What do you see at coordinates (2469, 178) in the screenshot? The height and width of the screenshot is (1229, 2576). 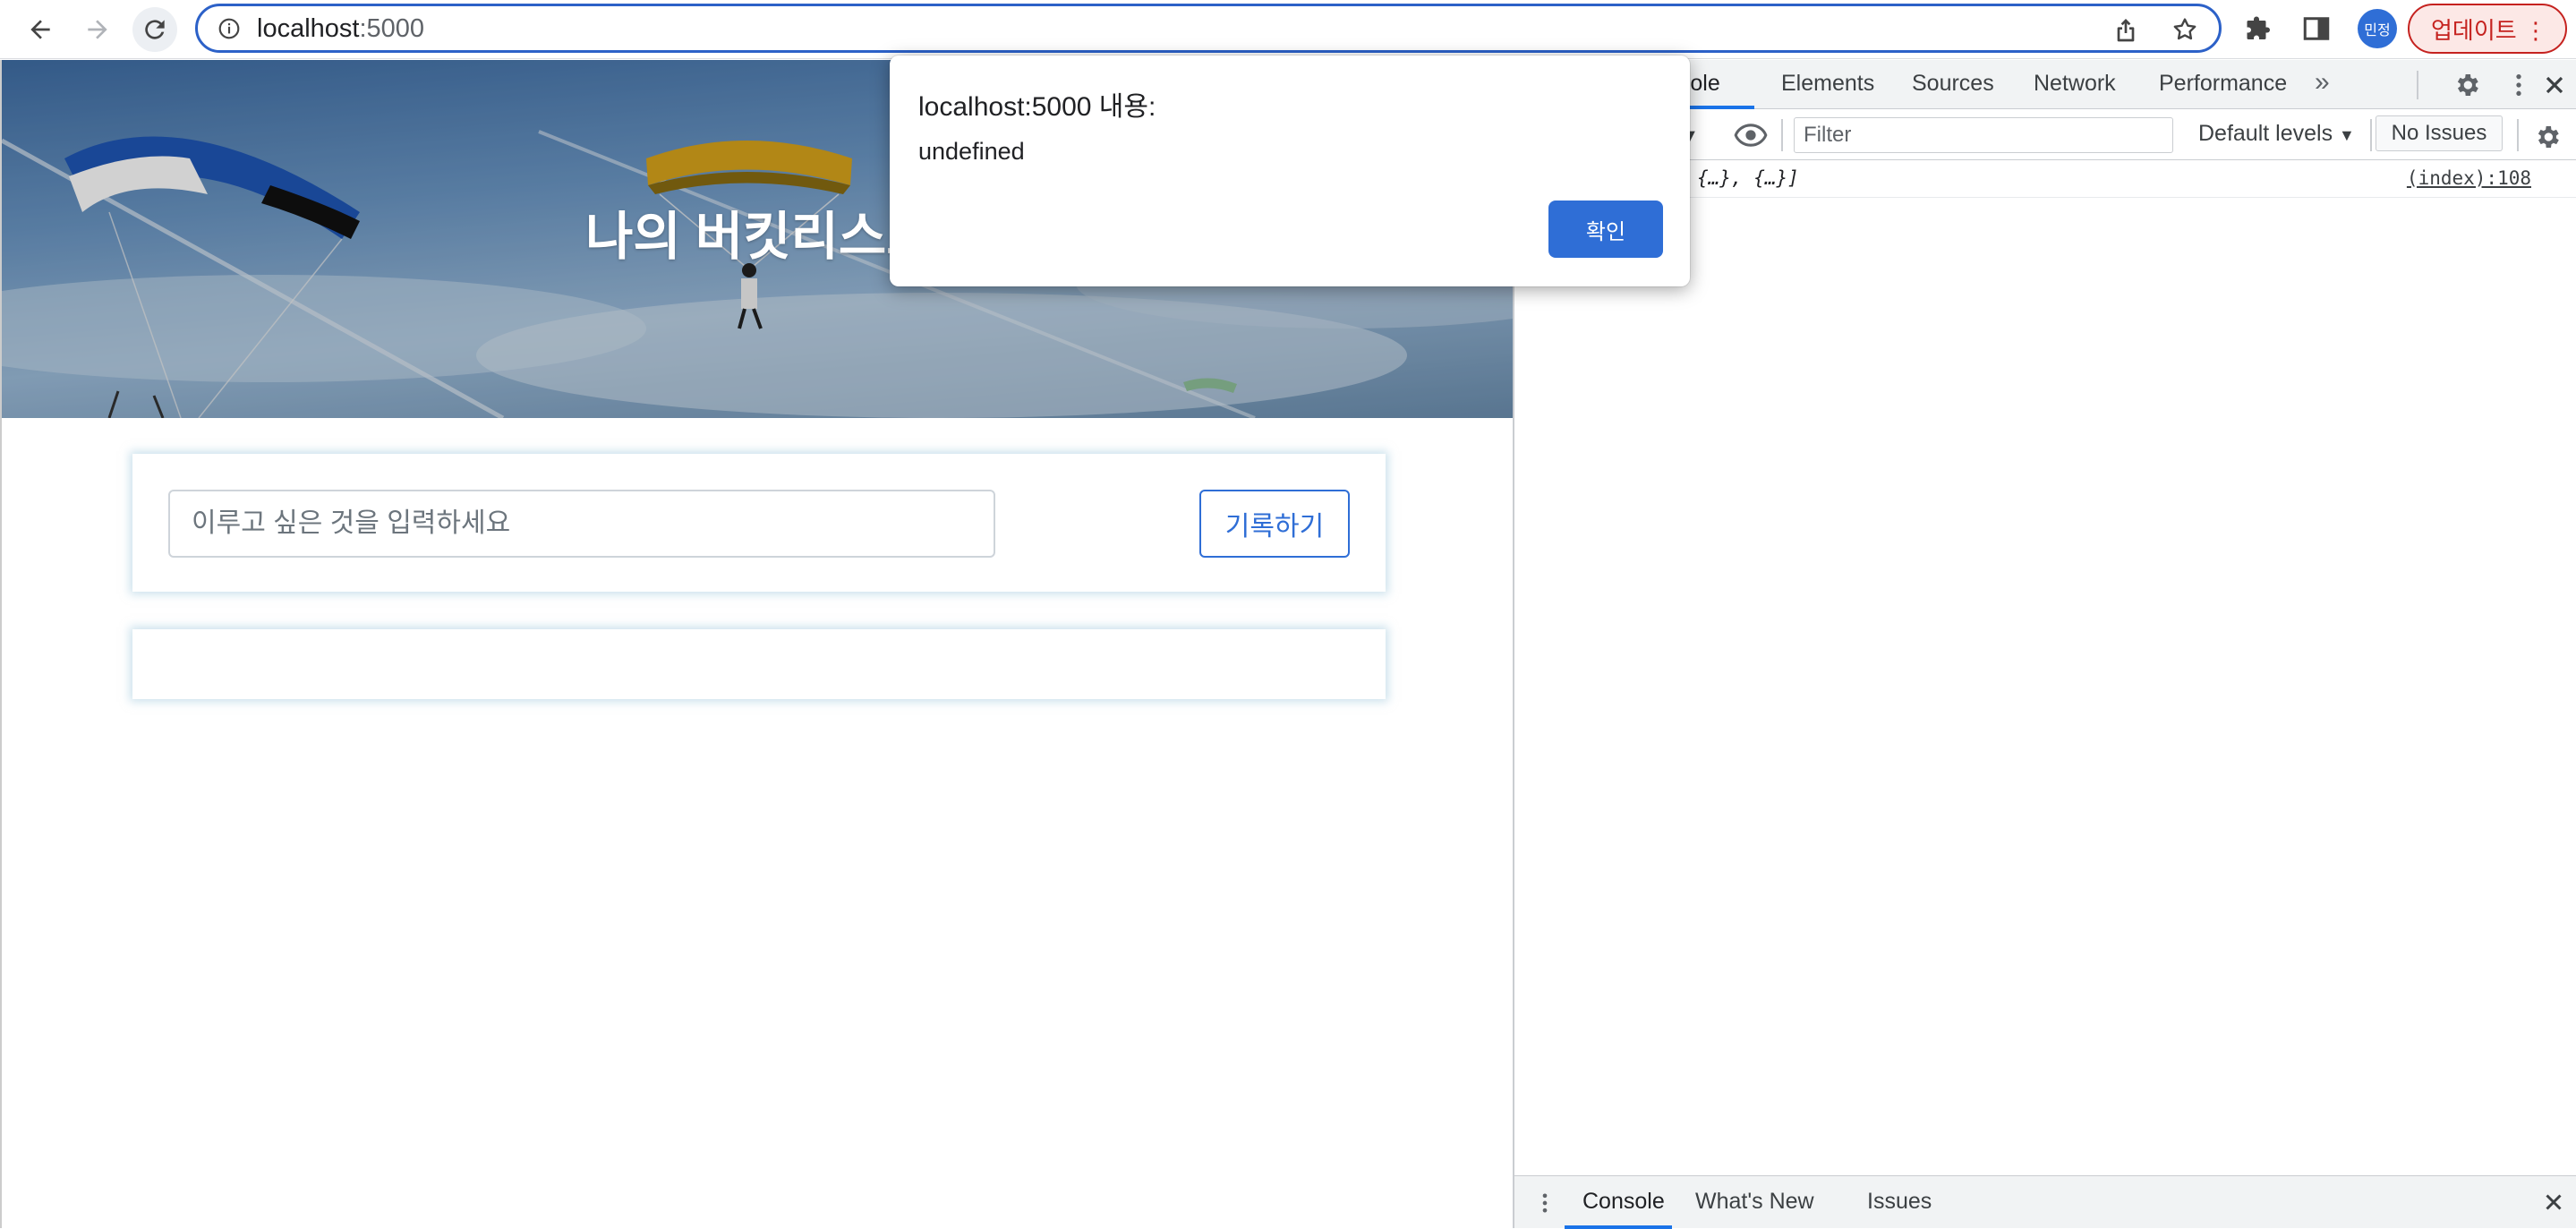 I see `log-source-link: (index):108` at bounding box center [2469, 178].